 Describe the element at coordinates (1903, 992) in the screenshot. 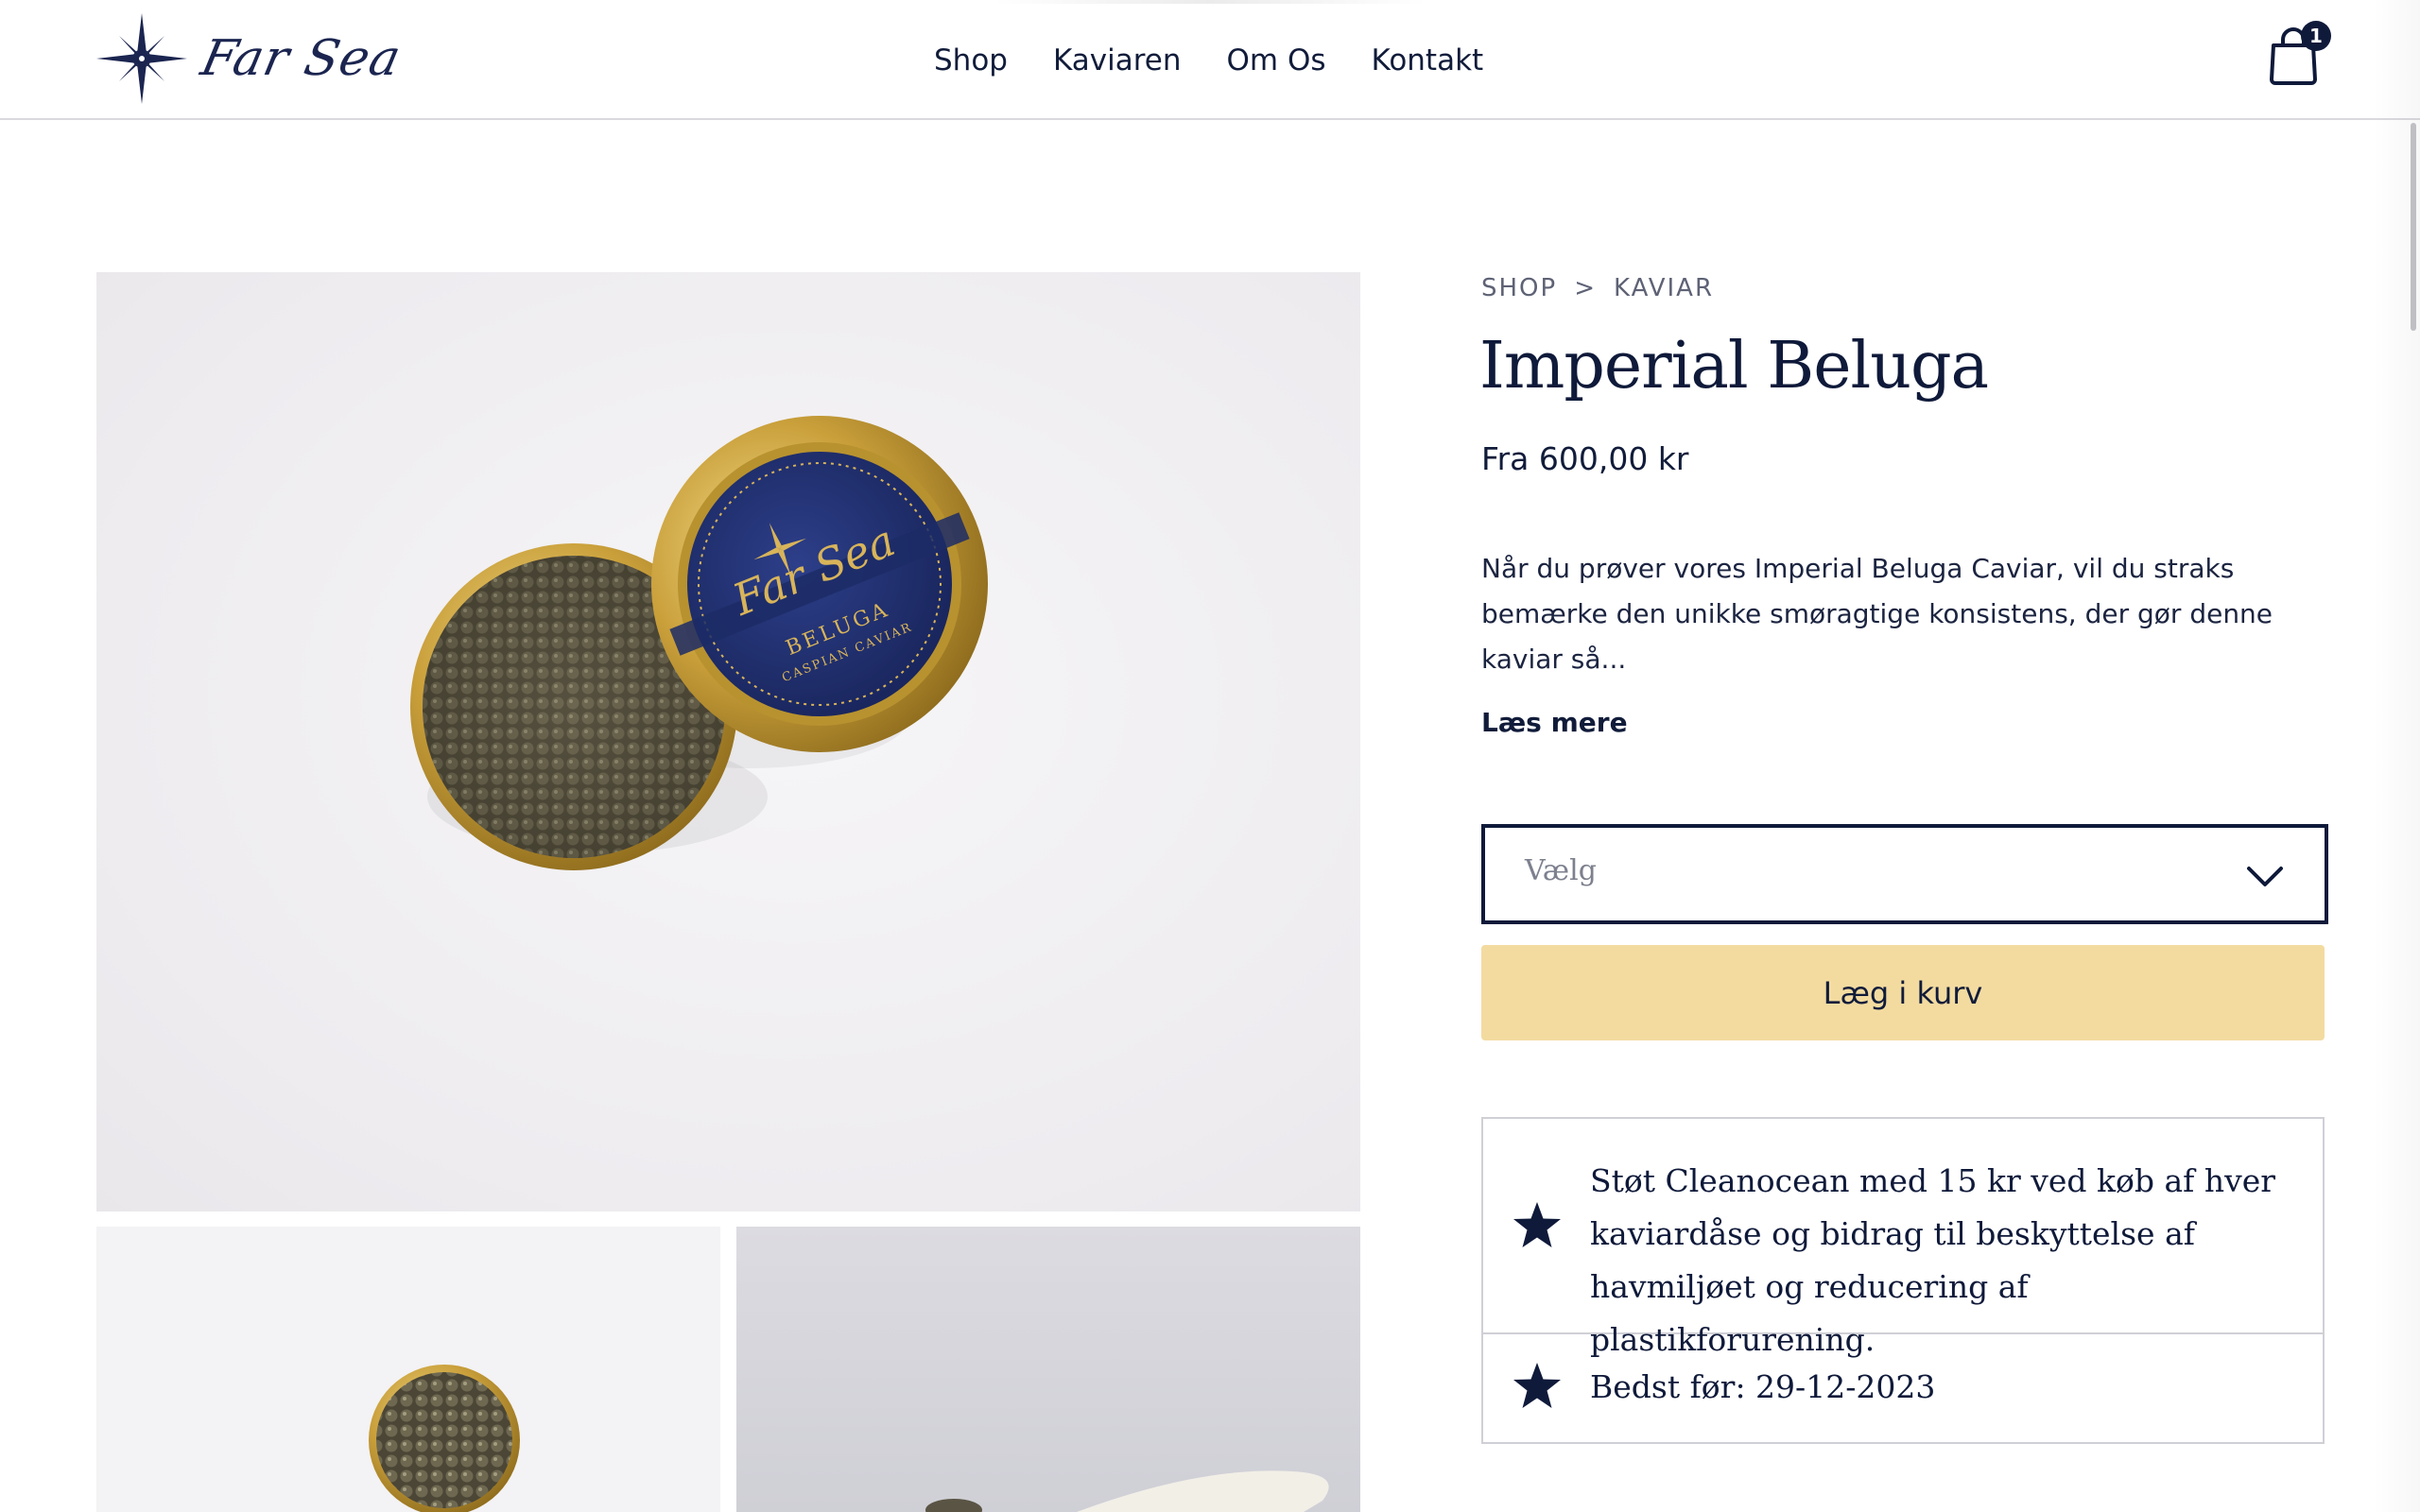

I see `add-to-cart-button: Læg i kurv` at that location.